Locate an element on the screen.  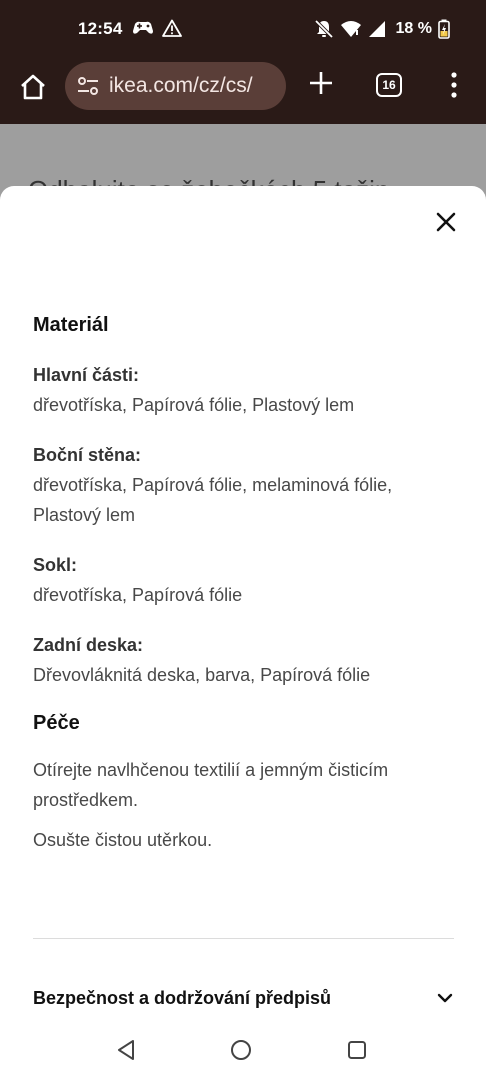
material-label: Sokl: is located at coordinates (55, 565).